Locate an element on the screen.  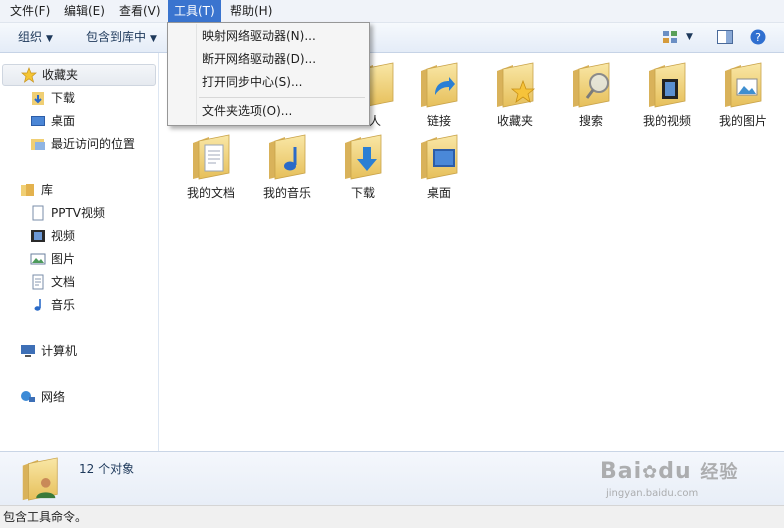
nav-computer-label: 计算机 is located at coordinates (59, 351).